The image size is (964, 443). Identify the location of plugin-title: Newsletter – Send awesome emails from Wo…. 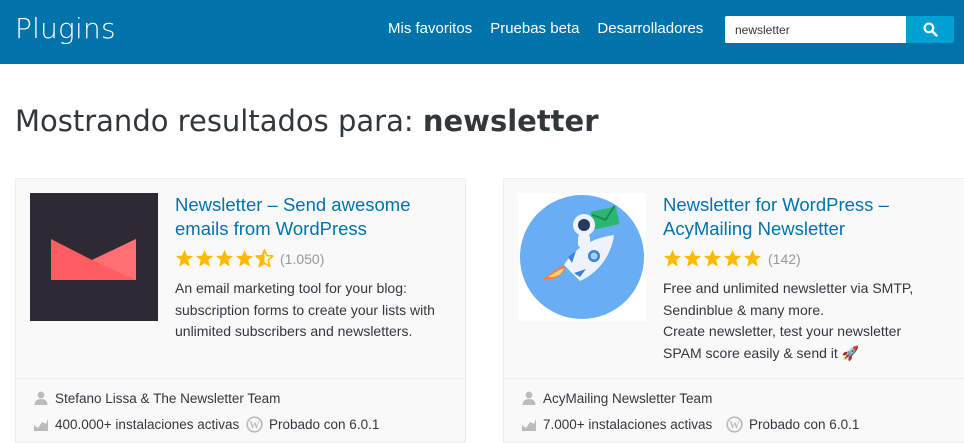
(305, 217).